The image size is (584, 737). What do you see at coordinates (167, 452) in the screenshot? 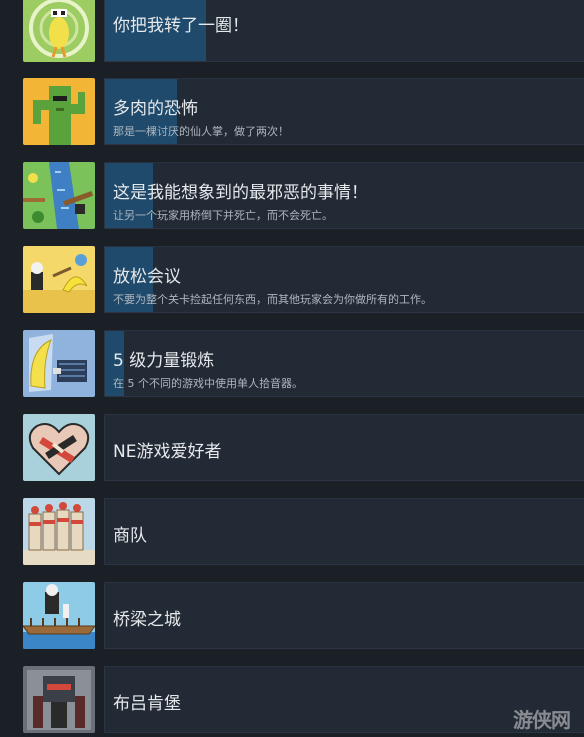
I see `achievement-title: NE游戏爱好者` at bounding box center [167, 452].